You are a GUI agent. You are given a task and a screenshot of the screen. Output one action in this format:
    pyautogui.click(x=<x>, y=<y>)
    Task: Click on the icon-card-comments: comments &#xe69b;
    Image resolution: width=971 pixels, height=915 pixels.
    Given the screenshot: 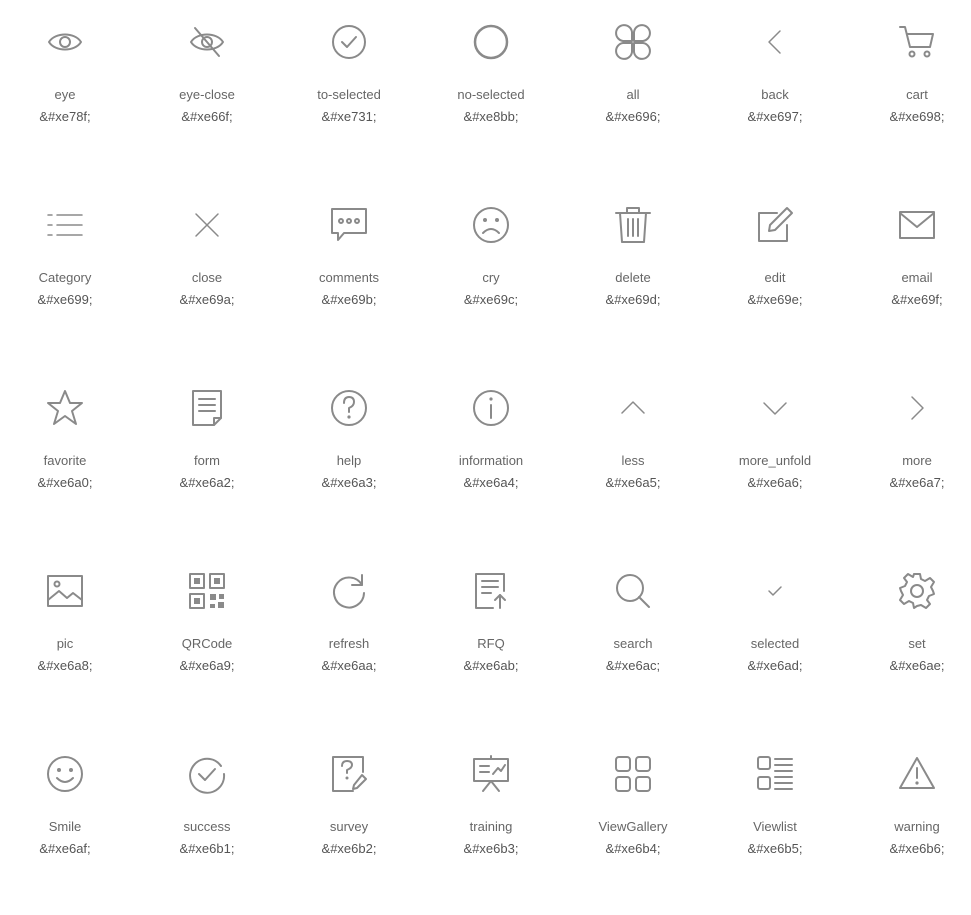 What is the action you would take?
    pyautogui.click(x=349, y=274)
    